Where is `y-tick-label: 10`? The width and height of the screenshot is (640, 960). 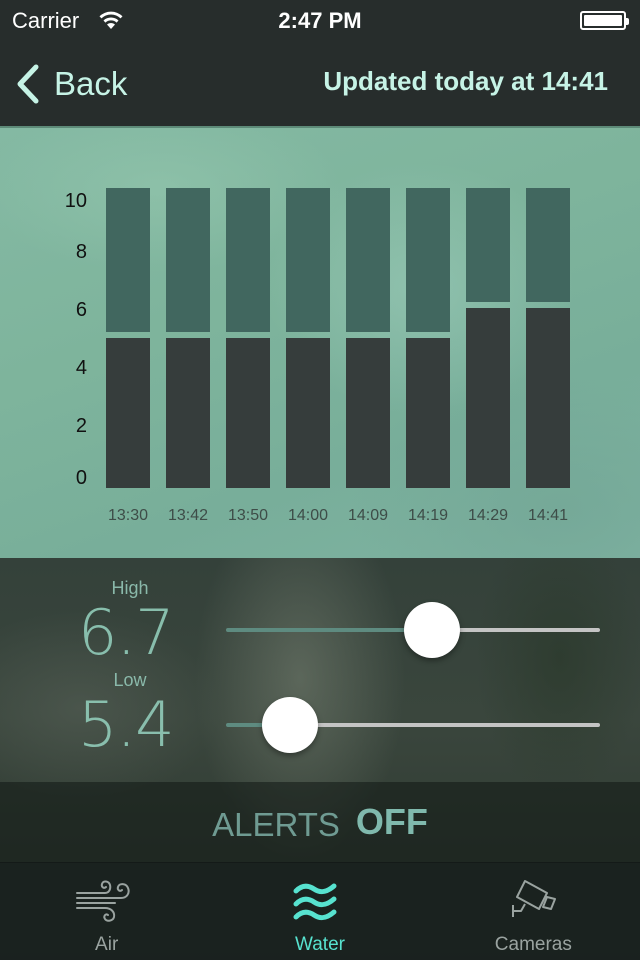 y-tick-label: 10 is located at coordinates (76, 201).